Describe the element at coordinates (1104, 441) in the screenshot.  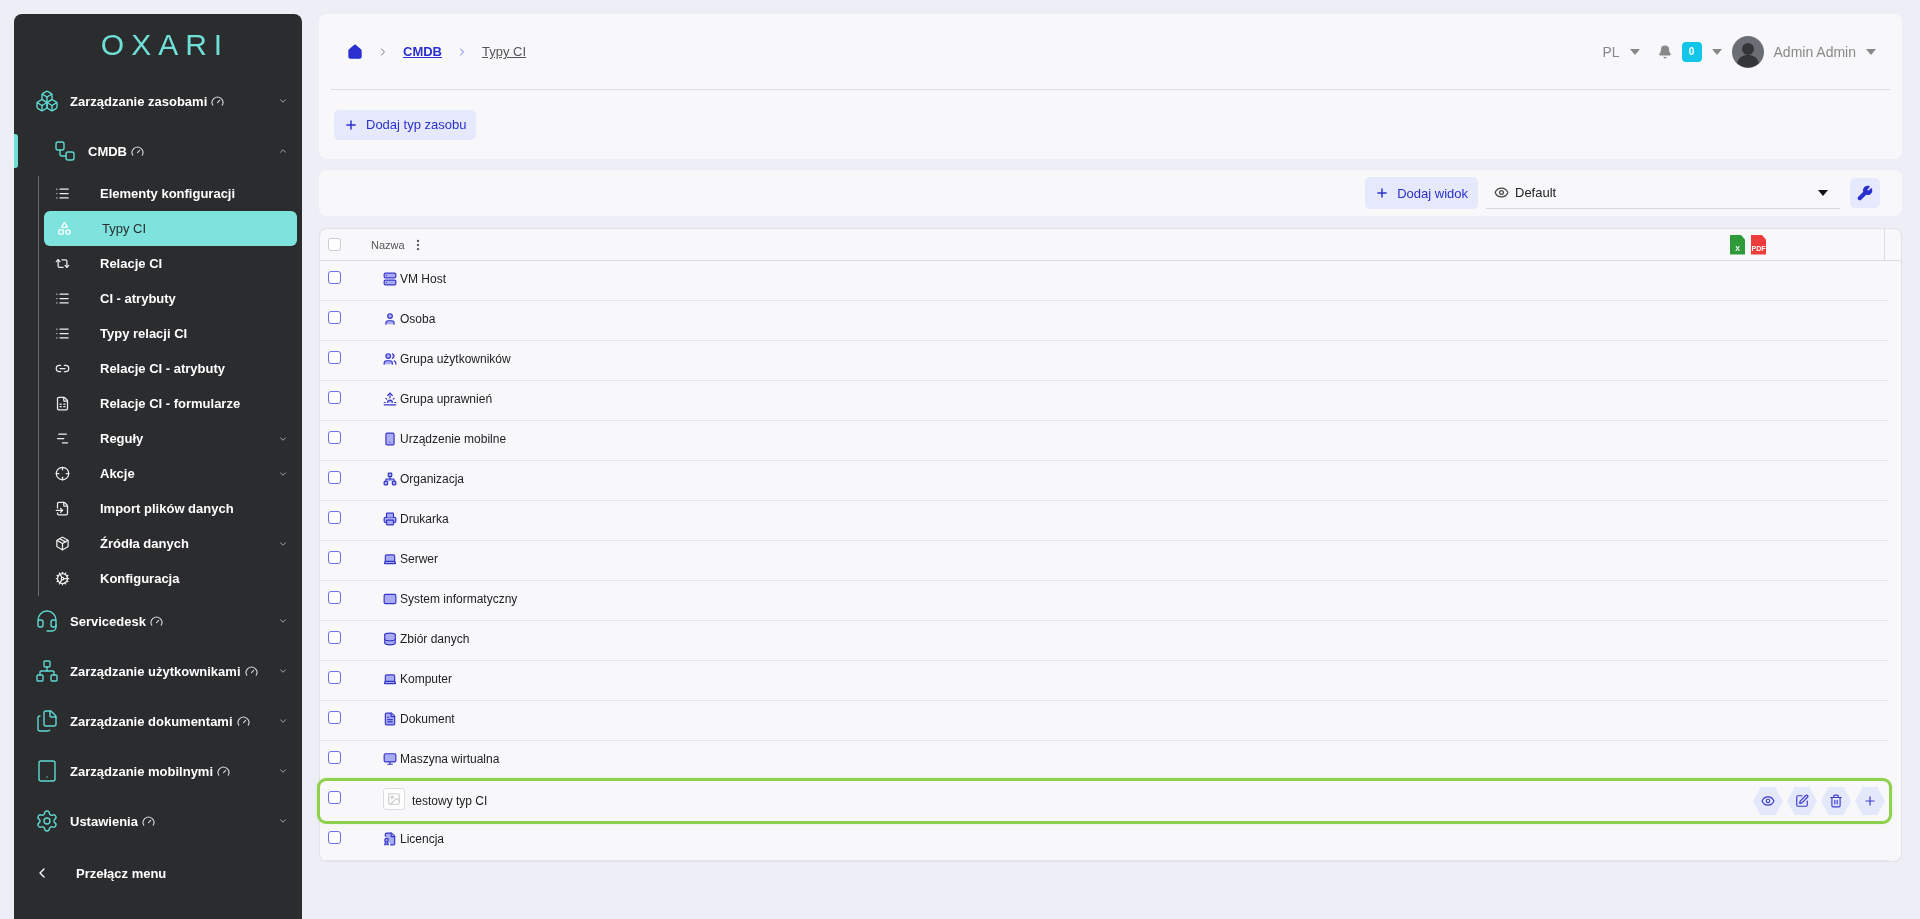
I see `table-row: Urządzenie mobilne` at that location.